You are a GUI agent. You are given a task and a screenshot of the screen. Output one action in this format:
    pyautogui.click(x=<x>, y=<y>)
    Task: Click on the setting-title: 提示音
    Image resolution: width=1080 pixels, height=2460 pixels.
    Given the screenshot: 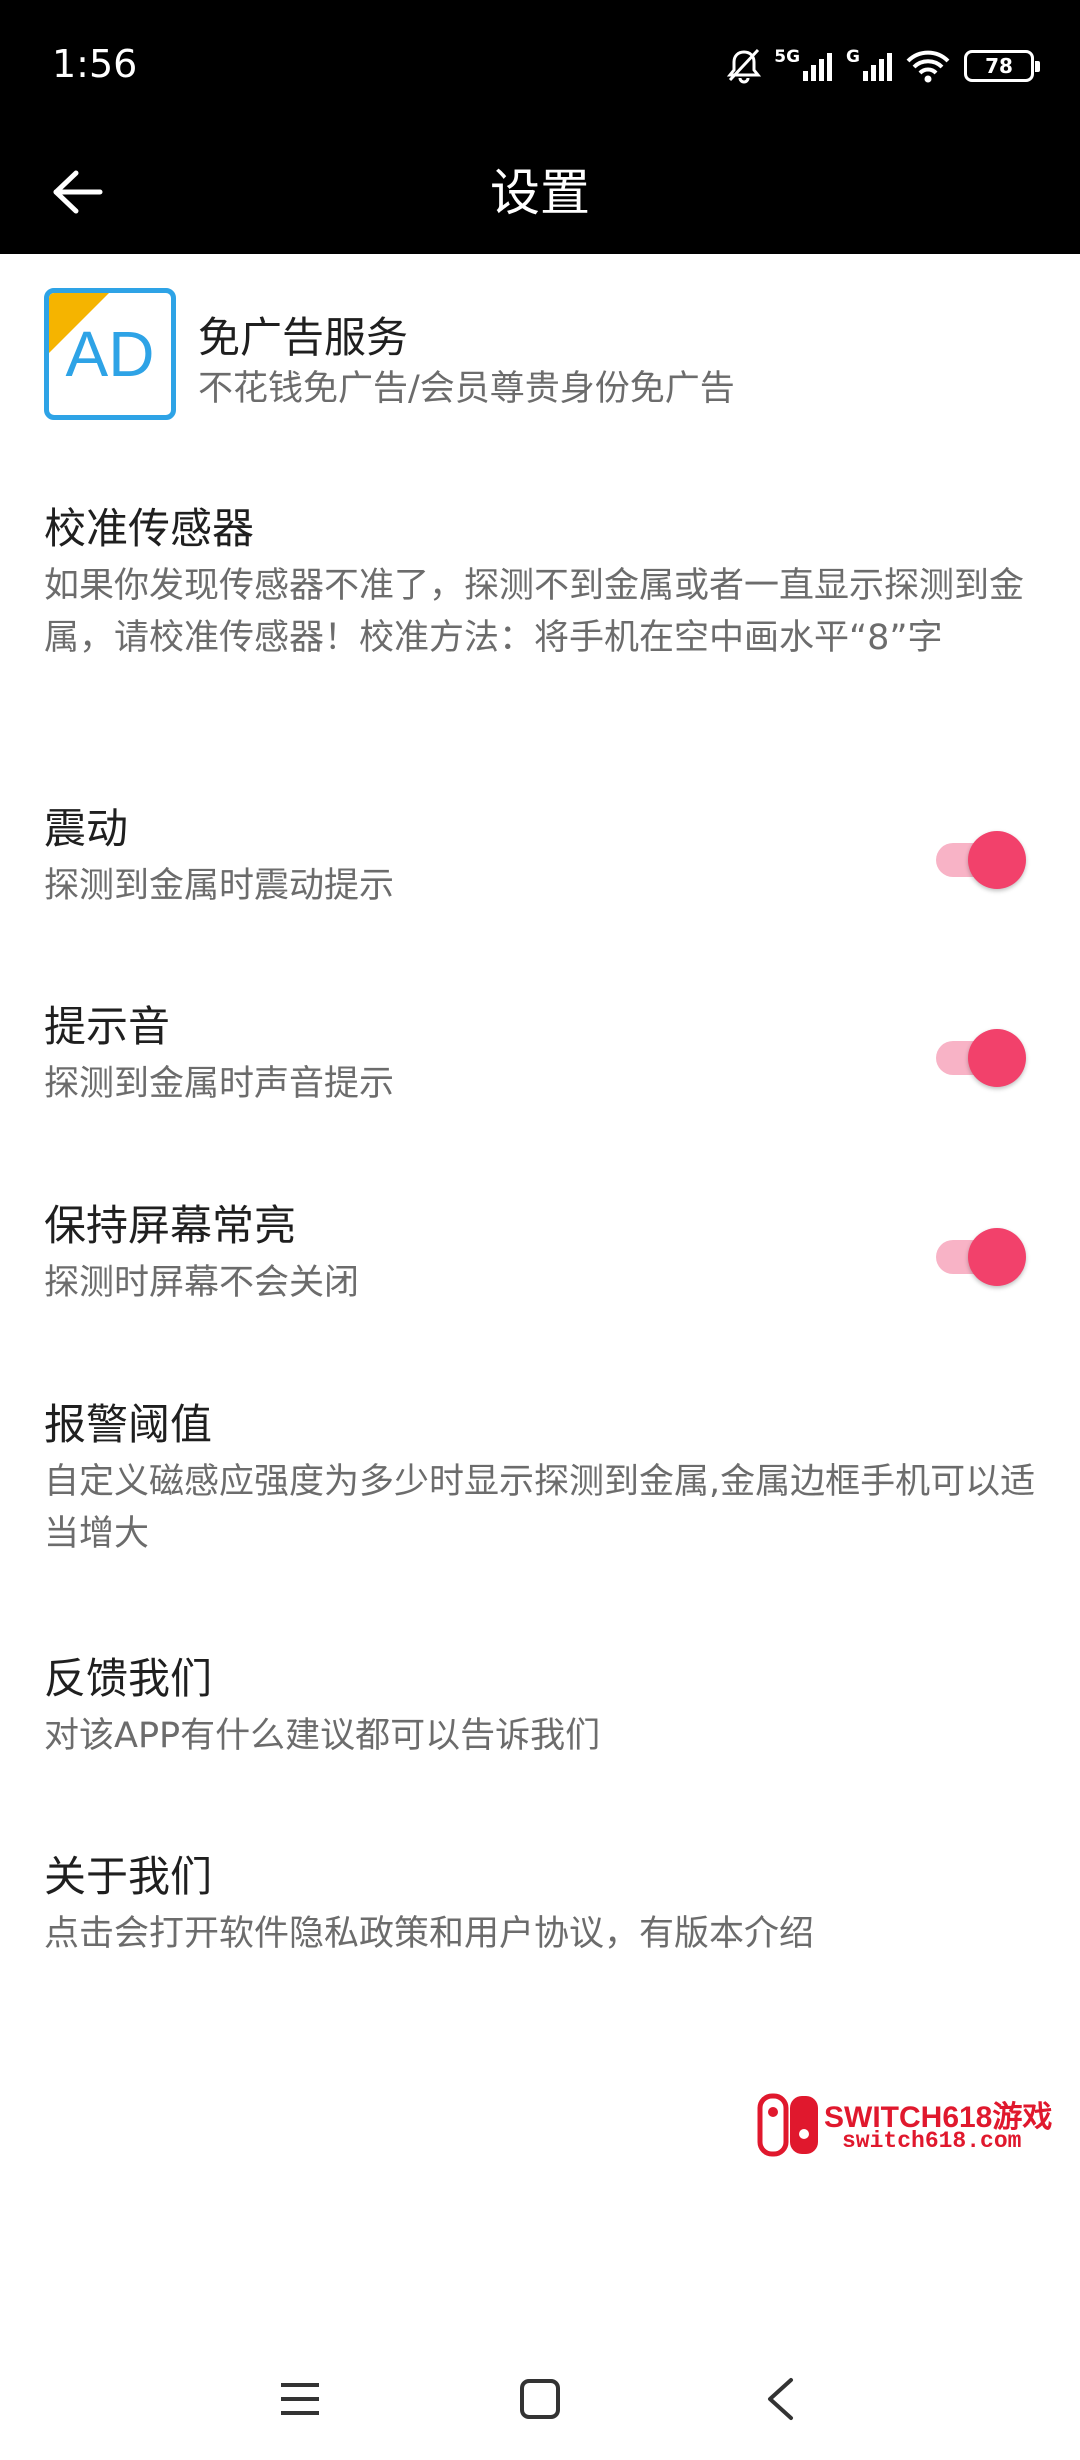 What is the action you would take?
    pyautogui.click(x=107, y=1026)
    